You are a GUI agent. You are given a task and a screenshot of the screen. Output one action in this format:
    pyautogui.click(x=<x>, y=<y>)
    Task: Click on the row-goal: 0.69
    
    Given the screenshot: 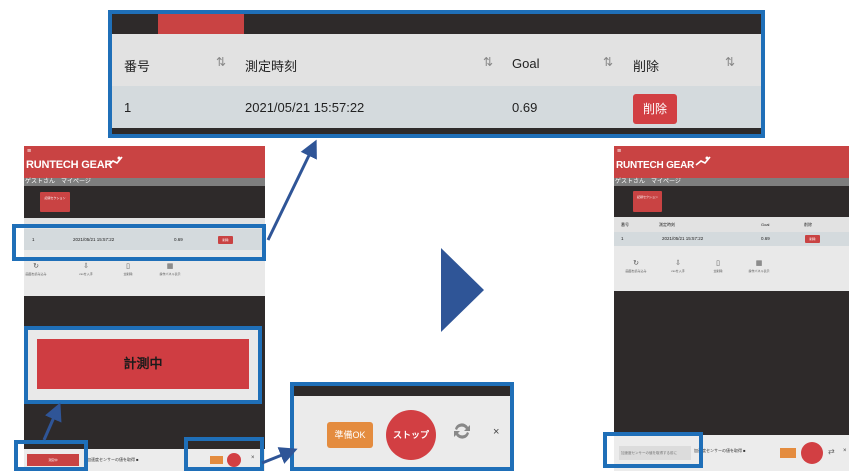 What is the action you would take?
    pyautogui.click(x=765, y=238)
    